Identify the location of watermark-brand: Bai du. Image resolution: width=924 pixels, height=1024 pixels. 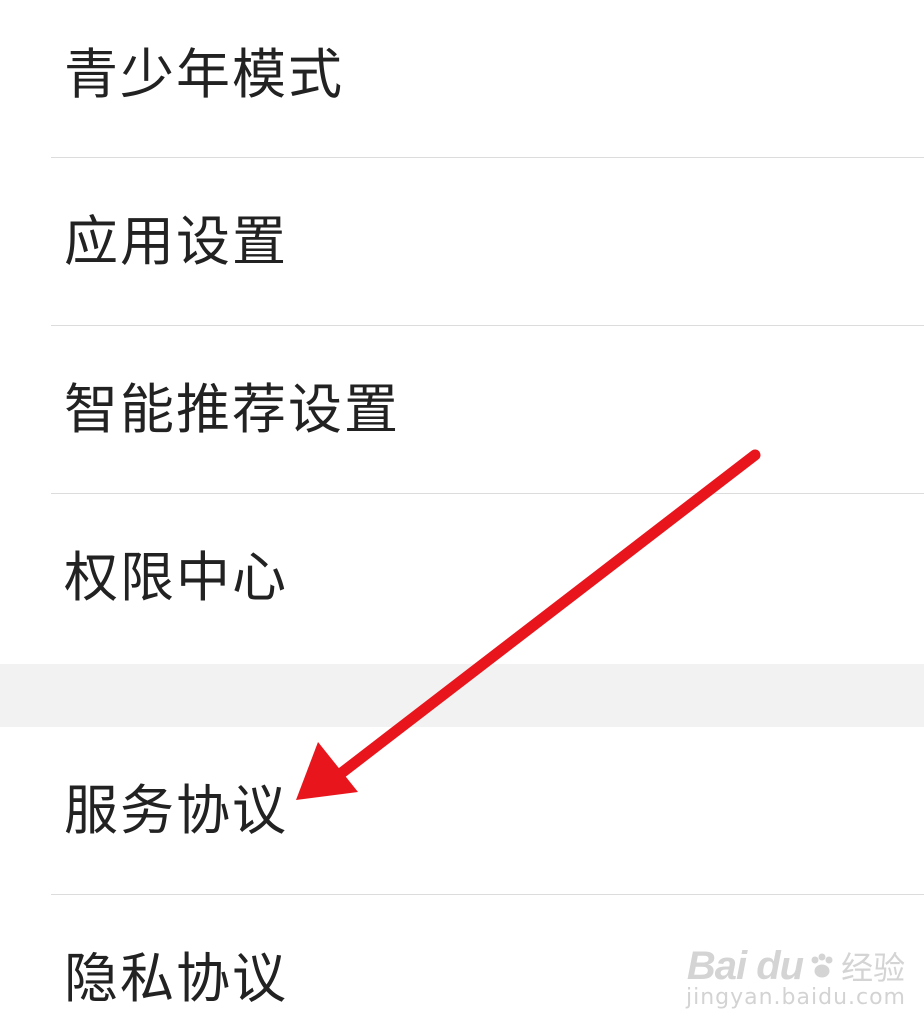
(745, 965).